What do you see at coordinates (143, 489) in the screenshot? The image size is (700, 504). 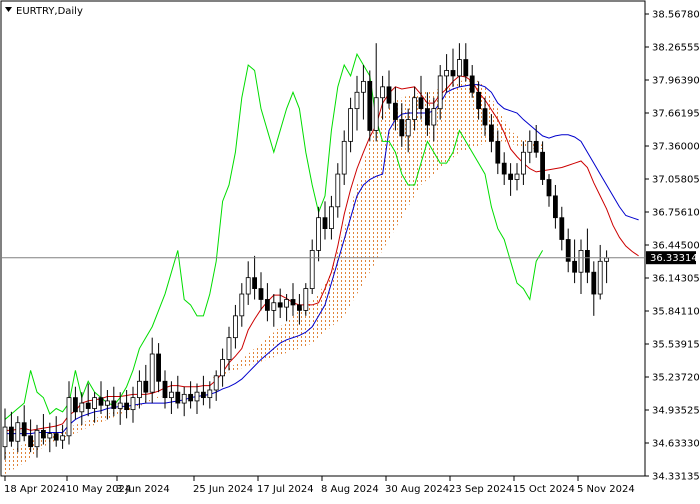 I see `x-tick-label: 3 Jun 2024` at bounding box center [143, 489].